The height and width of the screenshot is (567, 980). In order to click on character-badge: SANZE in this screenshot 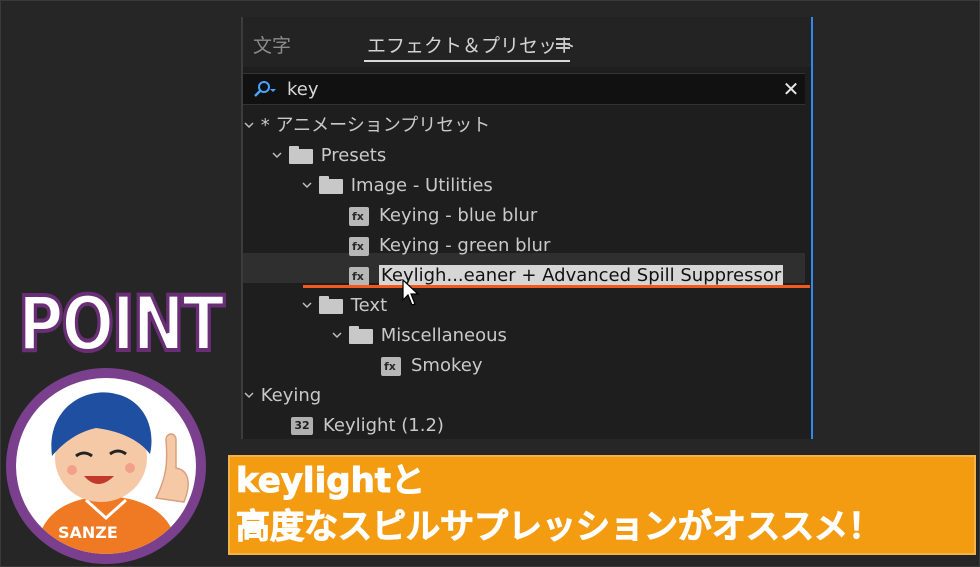, I will do `click(106, 466)`.